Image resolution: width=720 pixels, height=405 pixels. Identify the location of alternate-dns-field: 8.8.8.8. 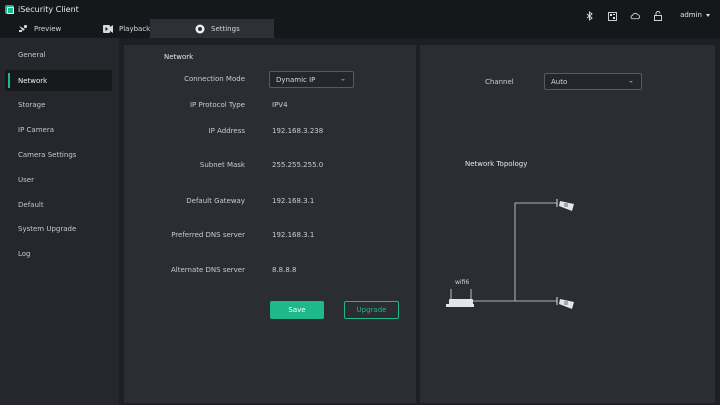
(284, 270).